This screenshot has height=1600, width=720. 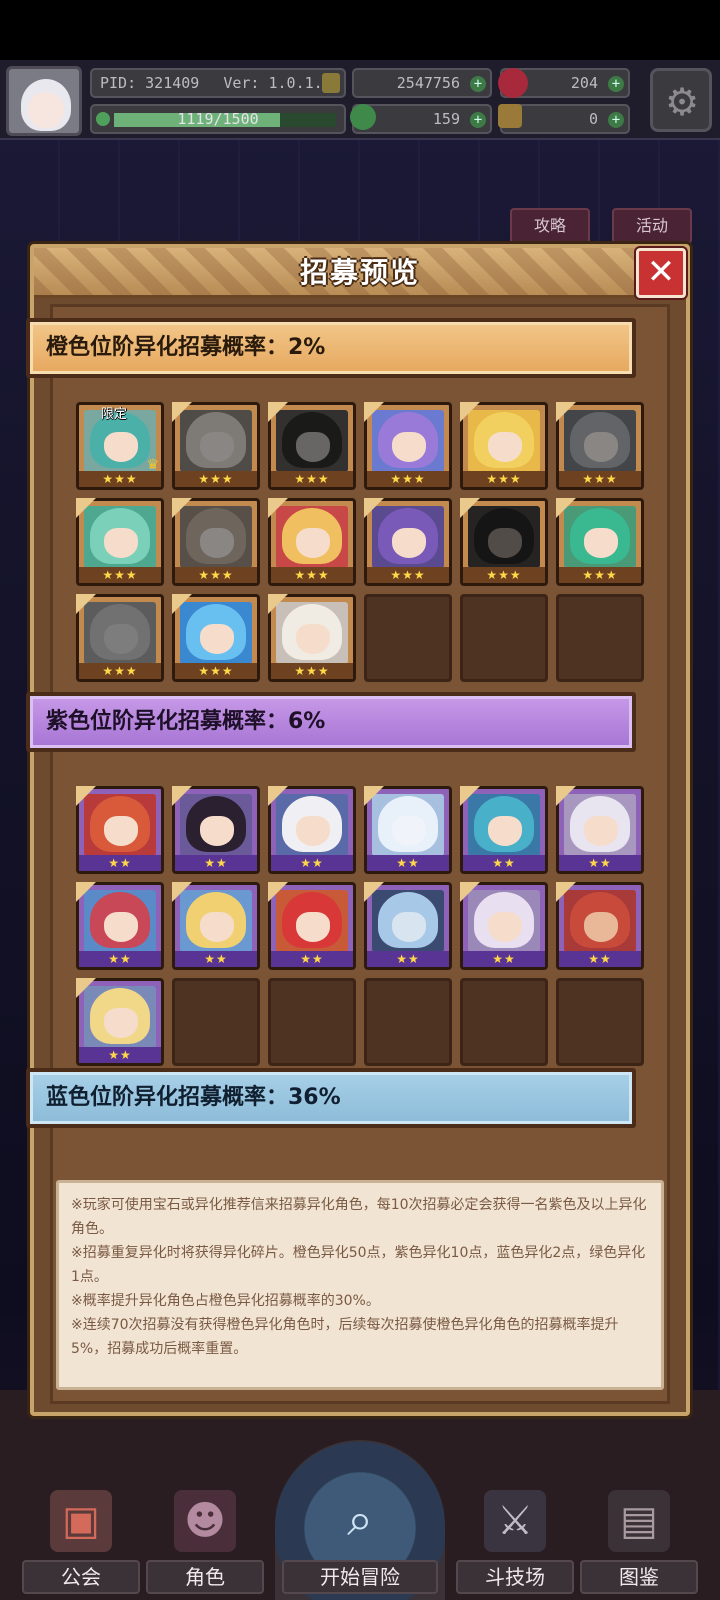 I want to click on game-version: Ver: 1.0.1.2, so click(x=277, y=83).